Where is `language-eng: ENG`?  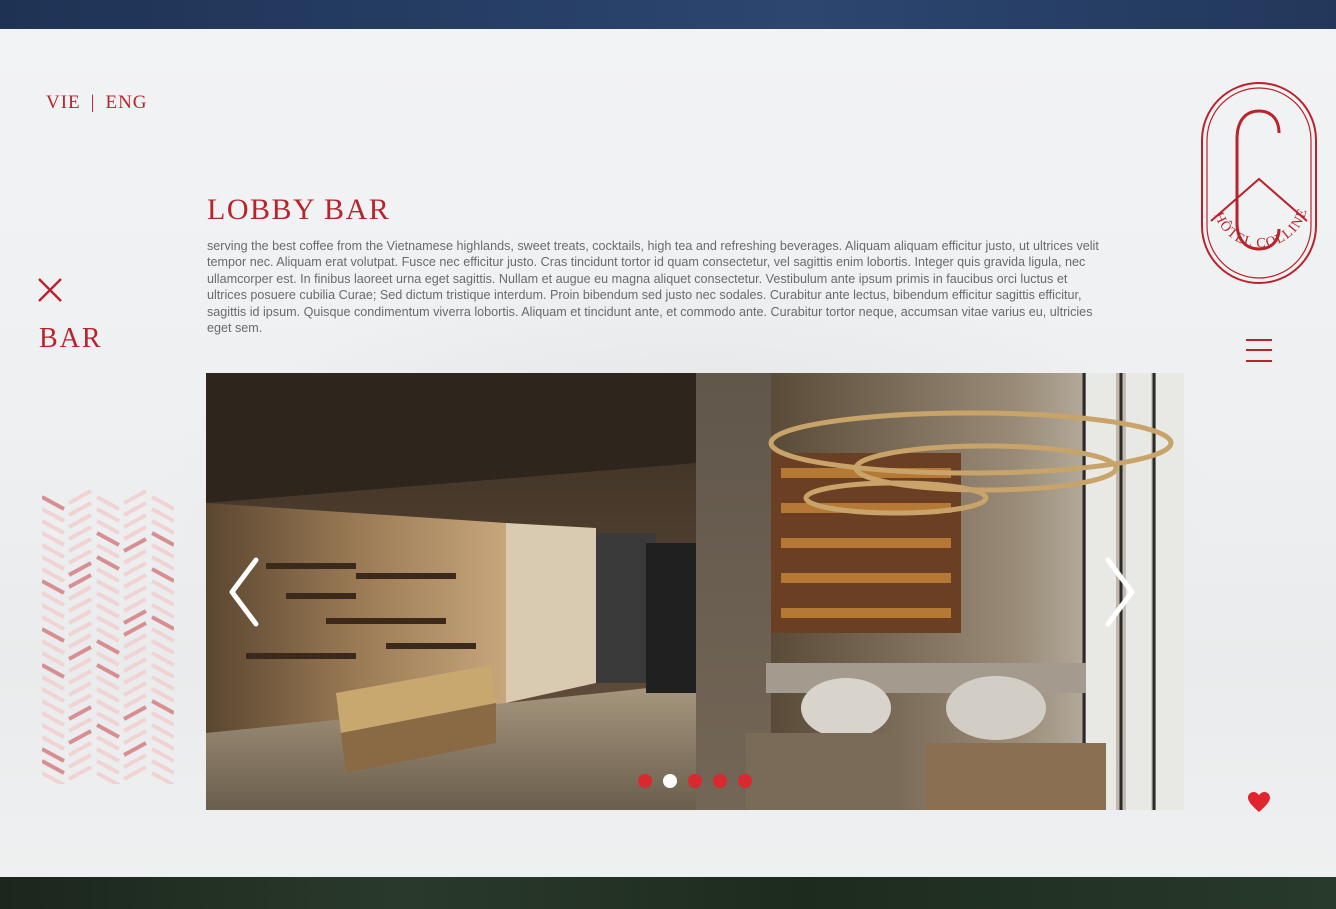
language-eng: ENG is located at coordinates (126, 103).